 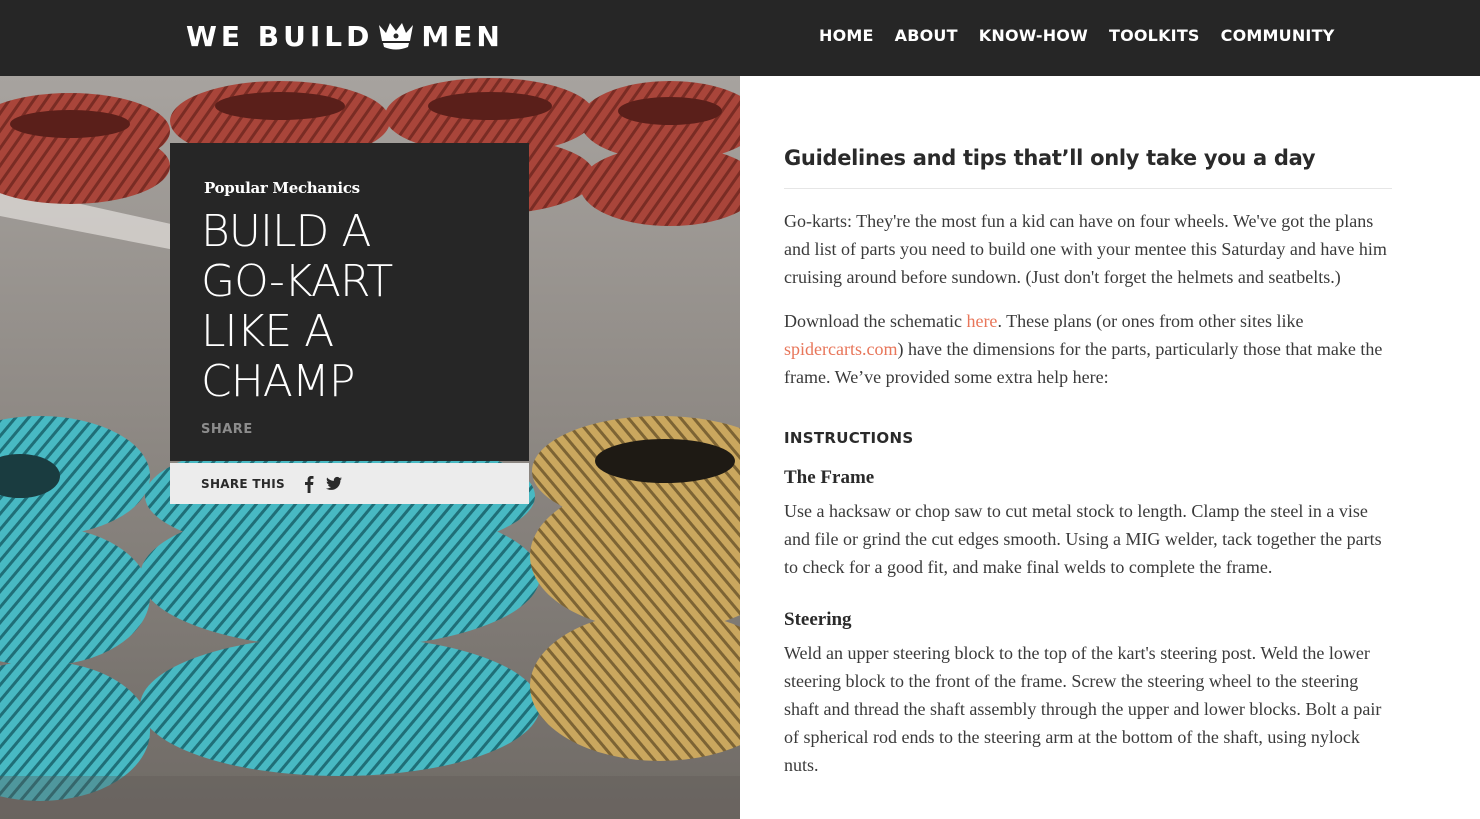 What do you see at coordinates (875, 321) in the screenshot?
I see `download-text-before: Download the schematic` at bounding box center [875, 321].